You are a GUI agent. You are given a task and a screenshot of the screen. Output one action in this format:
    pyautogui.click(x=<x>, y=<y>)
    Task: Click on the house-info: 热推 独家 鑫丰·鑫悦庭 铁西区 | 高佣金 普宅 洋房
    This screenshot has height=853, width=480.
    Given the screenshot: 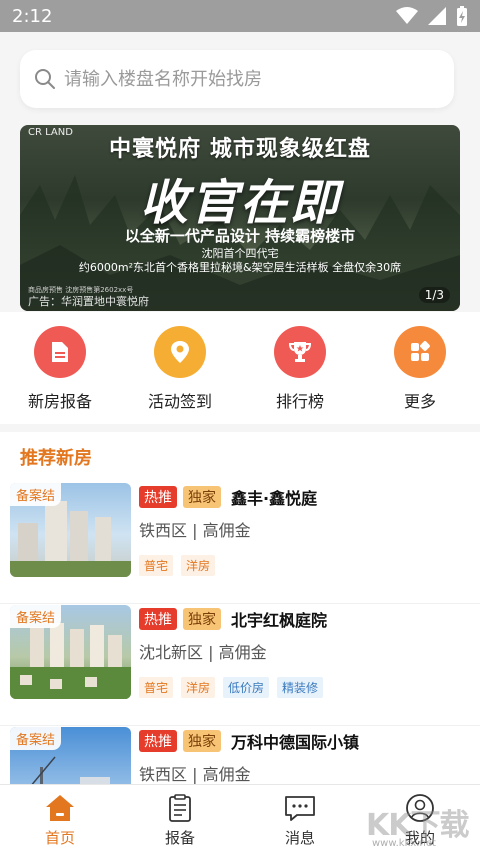 What is the action you would take?
    pyautogui.click(x=309, y=543)
    